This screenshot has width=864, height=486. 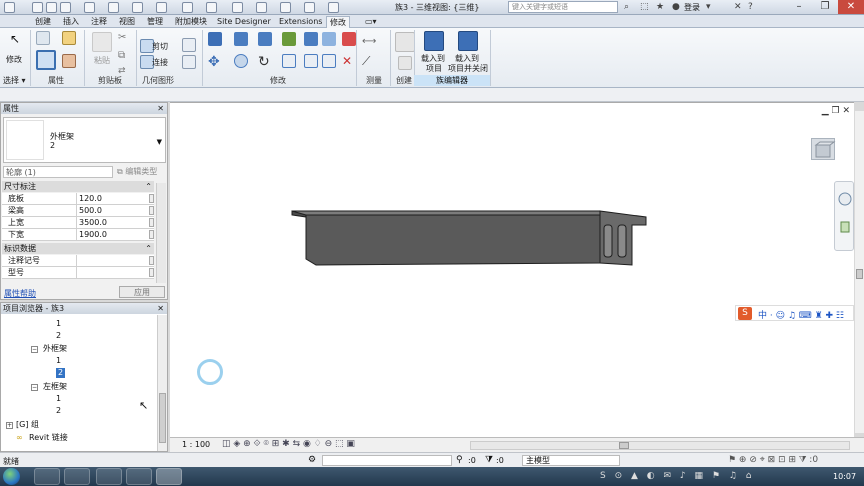 What do you see at coordinates (309, 7) in the screenshot?
I see `switch-windows-icon` at bounding box center [309, 7].